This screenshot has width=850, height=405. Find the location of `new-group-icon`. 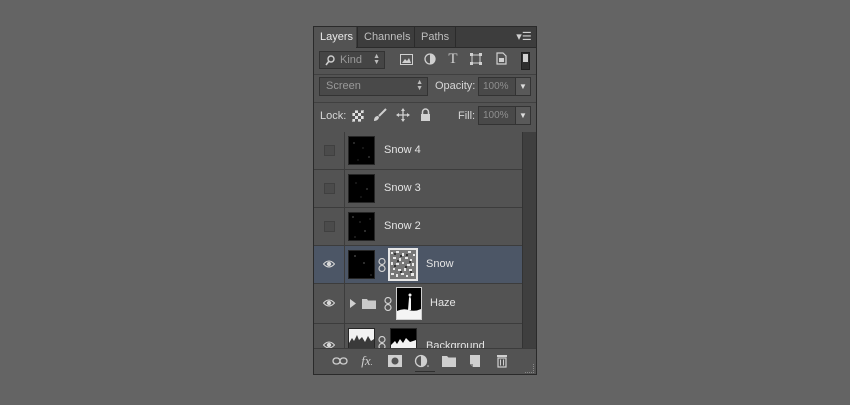

new-group-icon is located at coordinates (449, 361).